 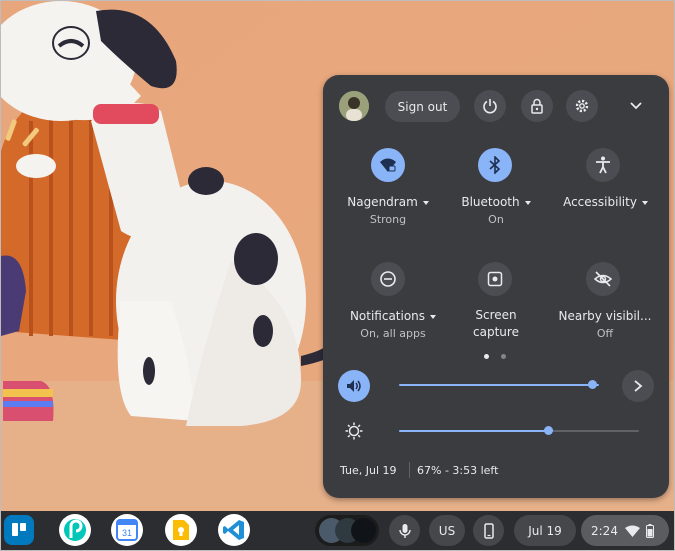 I want to click on notifications-toggle, so click(x=388, y=279).